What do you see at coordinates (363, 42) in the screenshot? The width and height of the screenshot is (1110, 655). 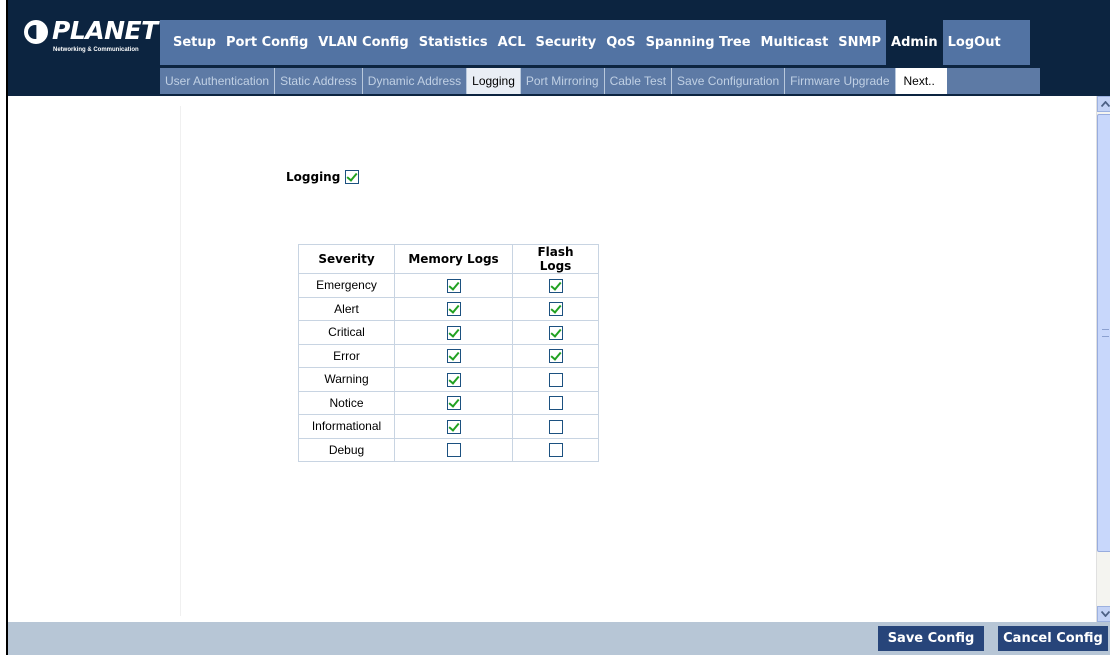 I see `main-menu-vlan-config: VLAN Config` at bounding box center [363, 42].